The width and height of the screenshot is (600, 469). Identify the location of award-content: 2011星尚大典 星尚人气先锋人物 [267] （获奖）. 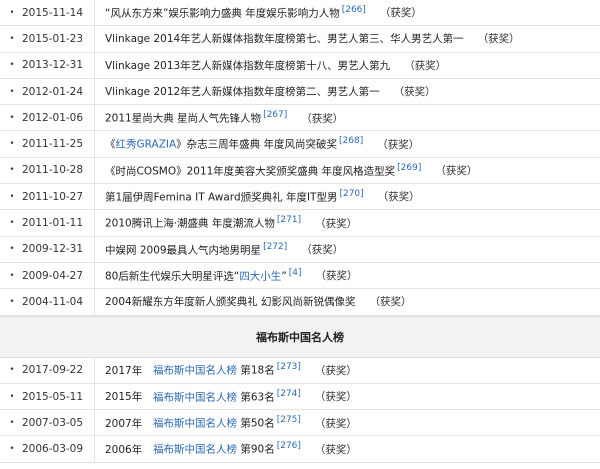
(347, 118).